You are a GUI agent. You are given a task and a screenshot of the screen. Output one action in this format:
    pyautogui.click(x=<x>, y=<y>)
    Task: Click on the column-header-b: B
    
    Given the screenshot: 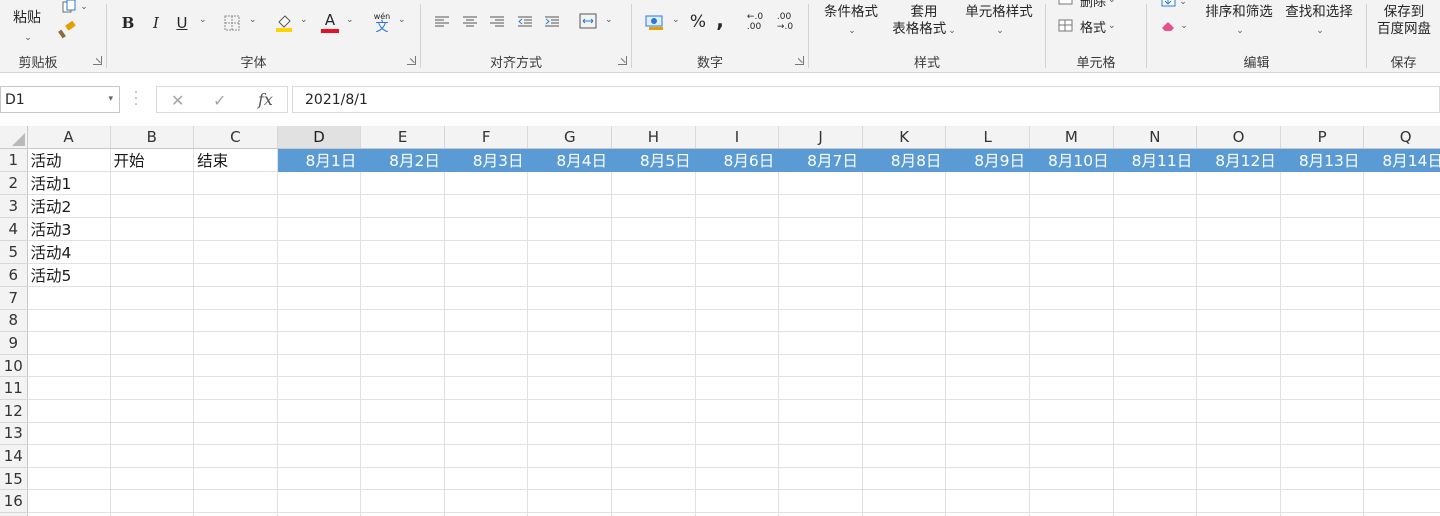 What is the action you would take?
    pyautogui.click(x=152, y=138)
    